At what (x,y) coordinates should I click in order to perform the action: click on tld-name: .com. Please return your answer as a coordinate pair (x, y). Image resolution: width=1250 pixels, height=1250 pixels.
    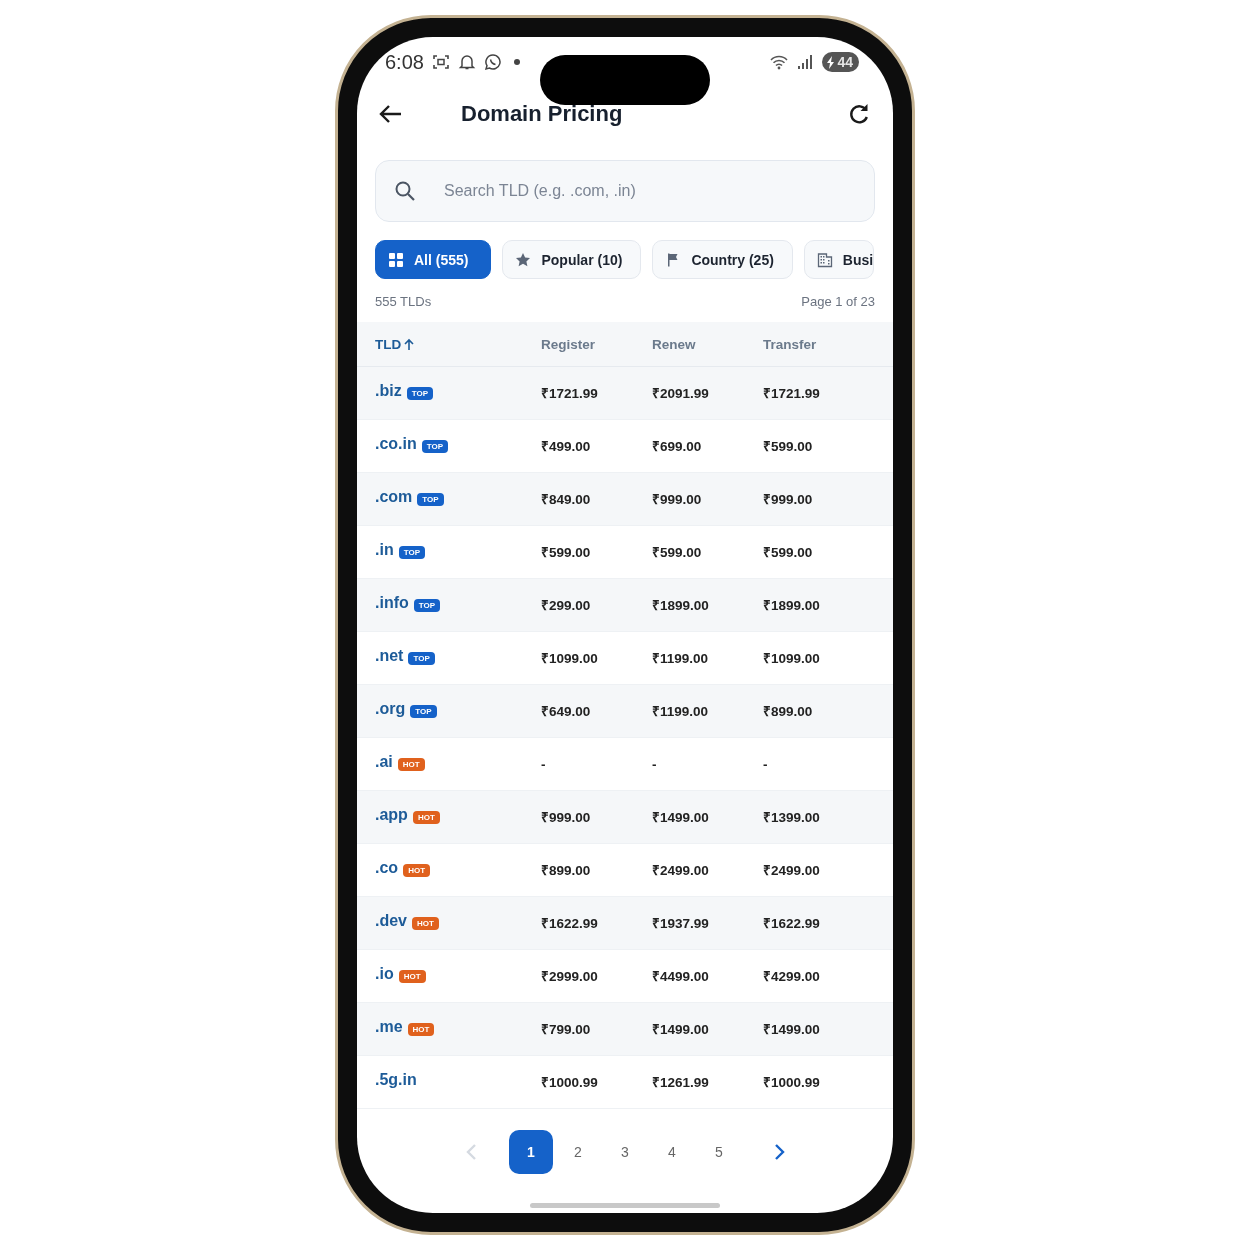
    Looking at the image, I should click on (394, 497).